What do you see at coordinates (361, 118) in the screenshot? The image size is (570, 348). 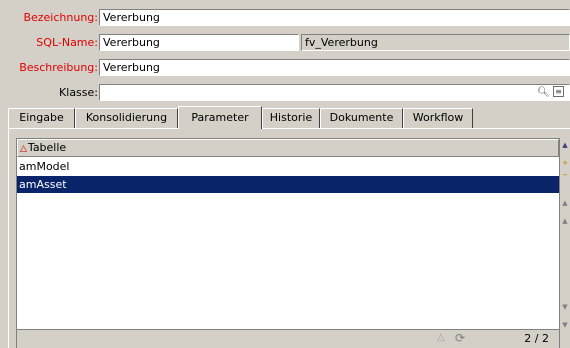 I see `tab-dokumente: Dokumente` at bounding box center [361, 118].